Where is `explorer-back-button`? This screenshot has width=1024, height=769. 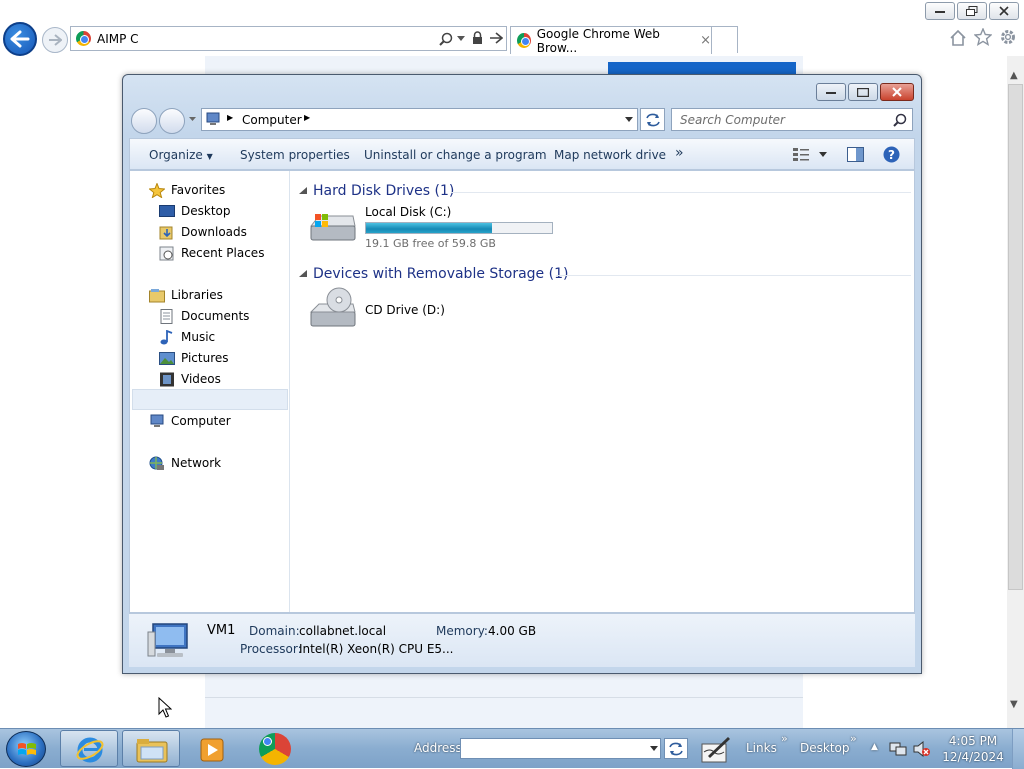 explorer-back-button is located at coordinates (144, 121).